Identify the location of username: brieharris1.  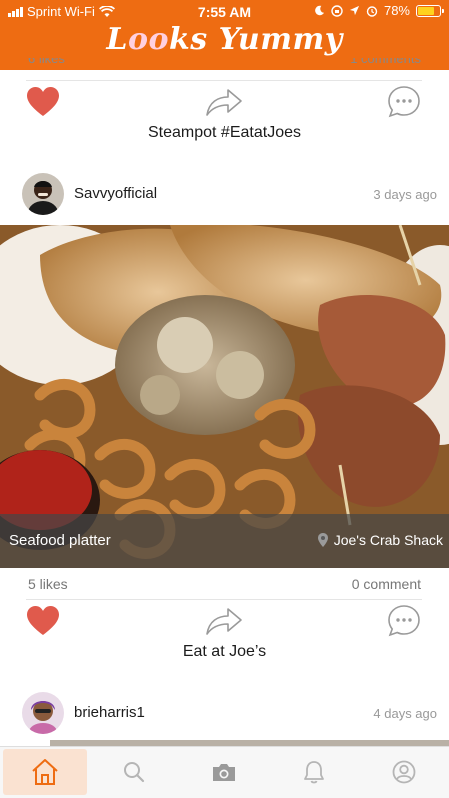
(109, 712).